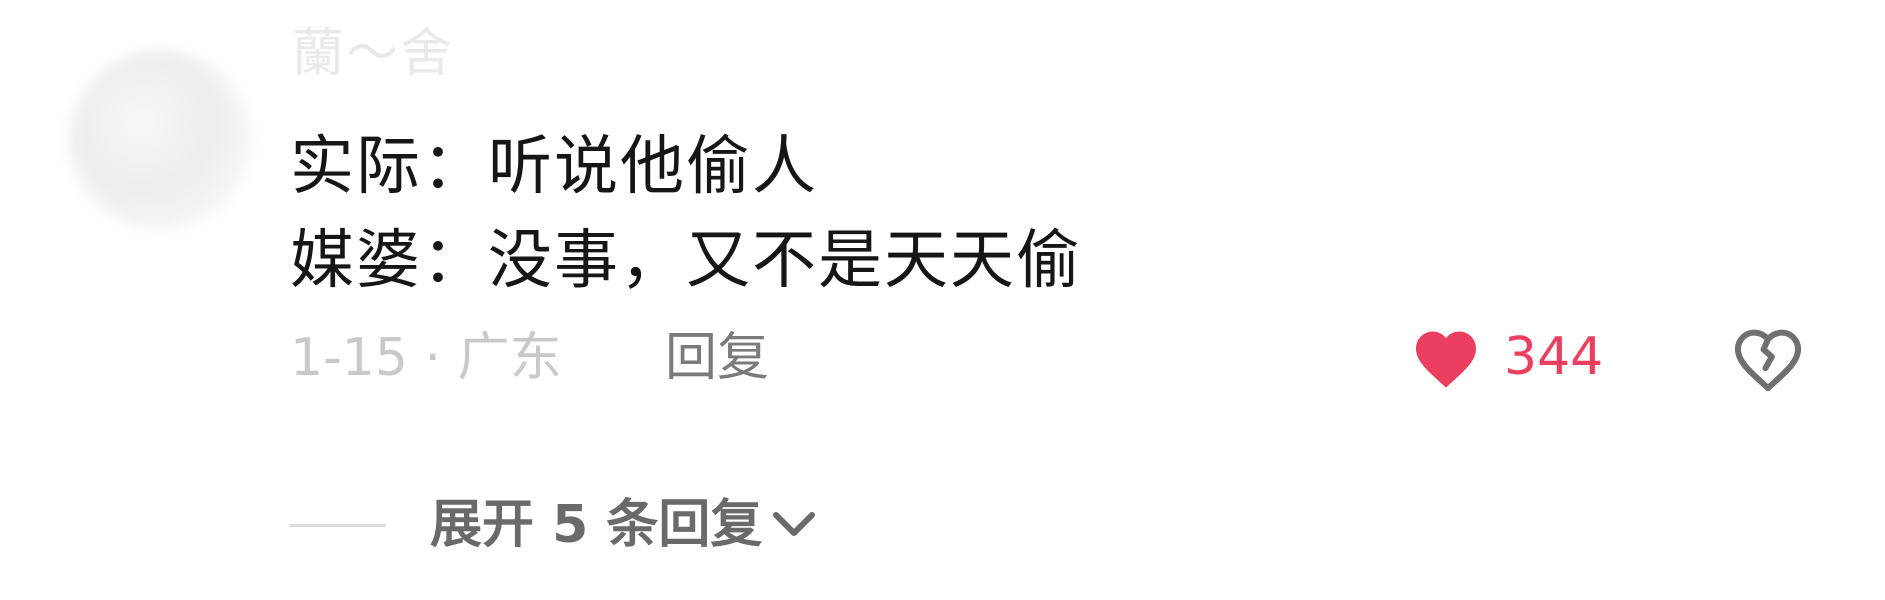  Describe the element at coordinates (426, 358) in the screenshot. I see `comment-date-location: 1-15 · 广东` at that location.